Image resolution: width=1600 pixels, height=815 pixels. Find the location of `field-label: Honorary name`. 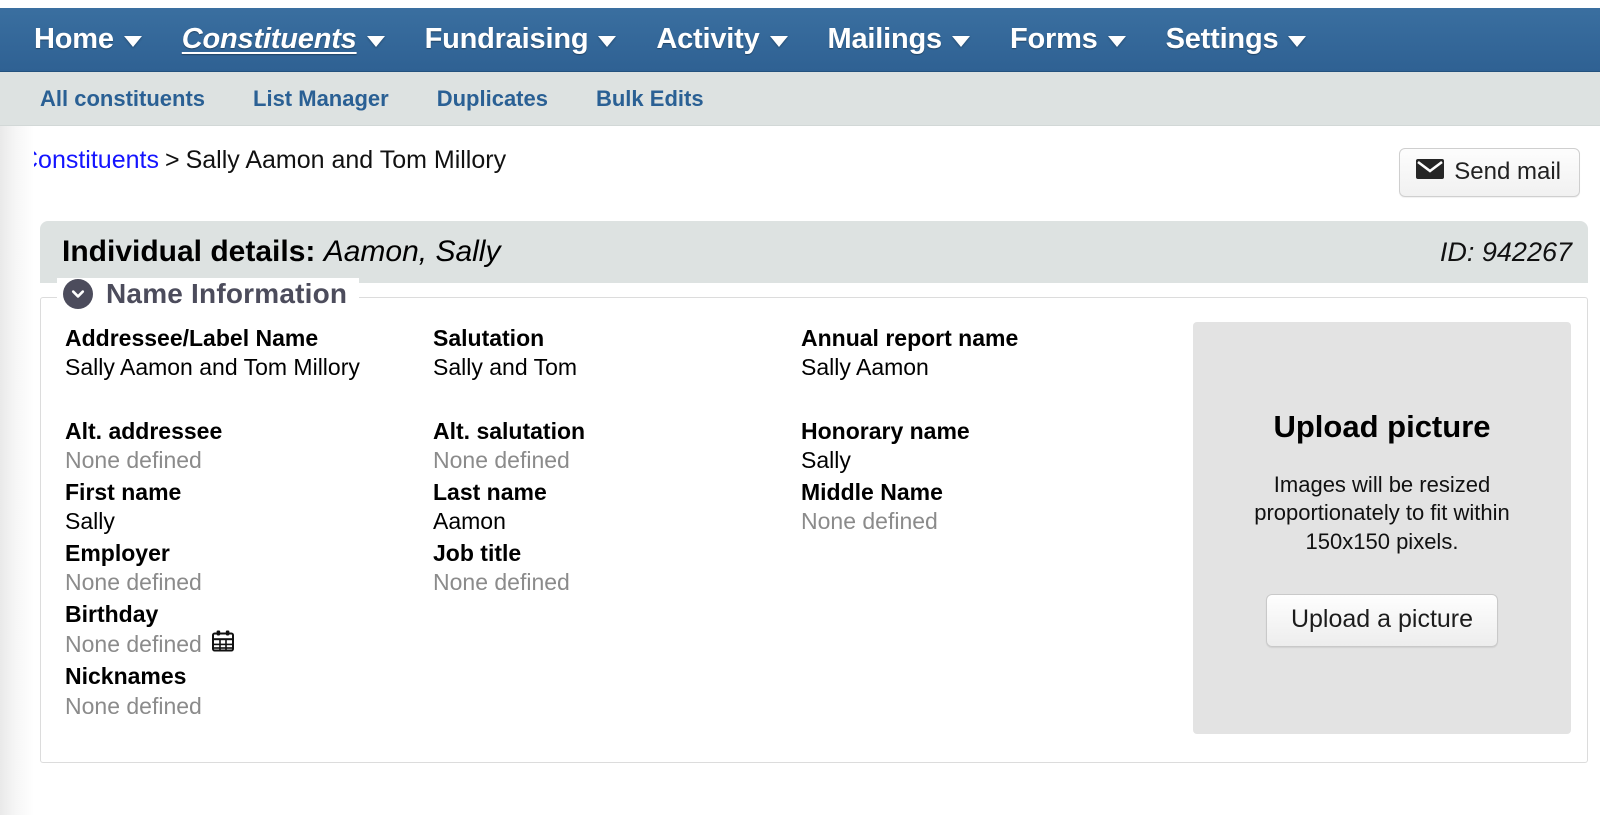

field-label: Honorary name is located at coordinates (885, 430).